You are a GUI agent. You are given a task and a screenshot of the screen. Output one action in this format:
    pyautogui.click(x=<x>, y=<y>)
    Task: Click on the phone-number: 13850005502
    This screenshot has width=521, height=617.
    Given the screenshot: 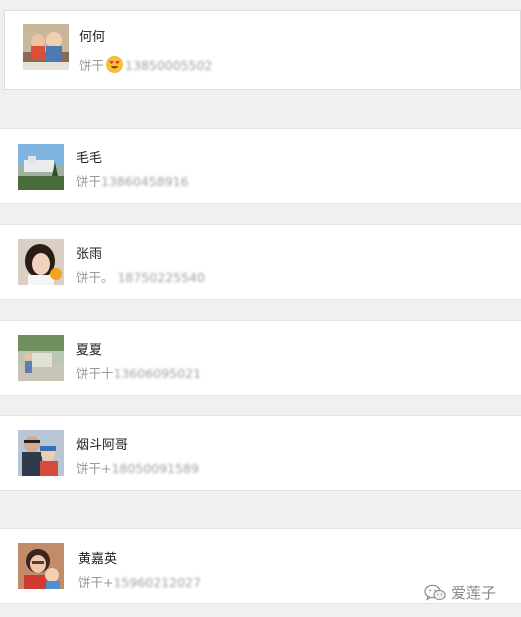 What is the action you would take?
    pyautogui.click(x=169, y=65)
    